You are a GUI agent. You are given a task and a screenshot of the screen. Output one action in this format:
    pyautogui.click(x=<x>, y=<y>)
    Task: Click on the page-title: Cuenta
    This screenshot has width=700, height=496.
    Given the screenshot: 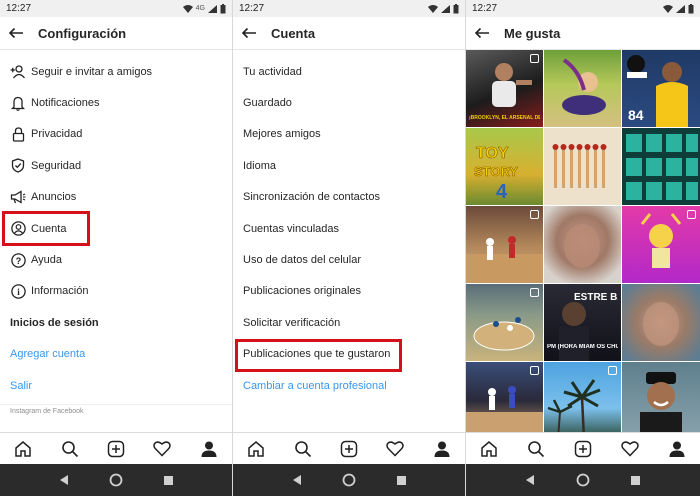 What is the action you would take?
    pyautogui.click(x=293, y=33)
    